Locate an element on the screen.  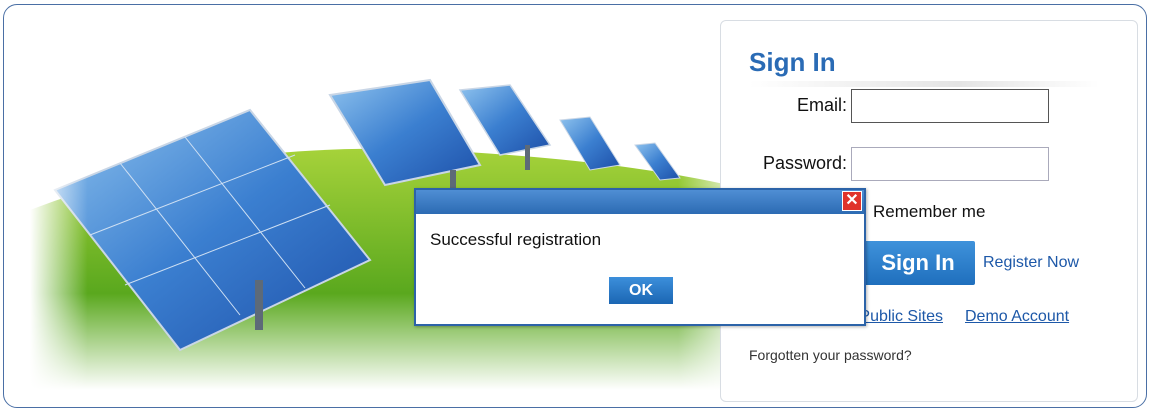
forgot-password-link: Forgotten your password? is located at coordinates (830, 355).